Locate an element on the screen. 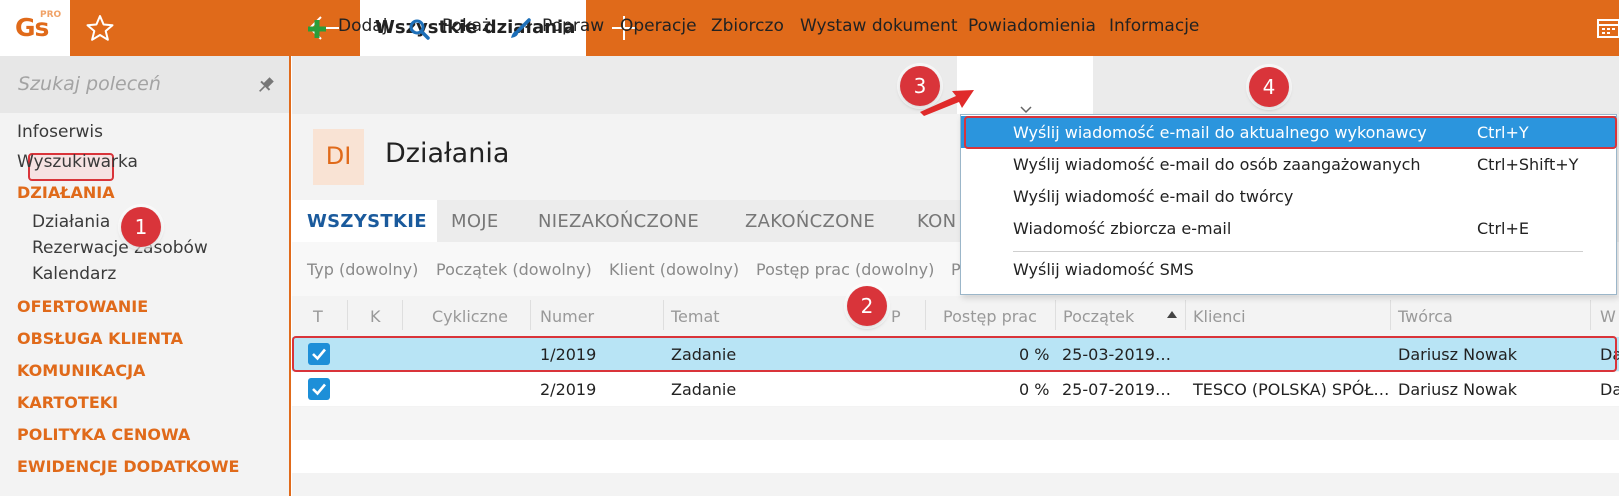 The image size is (1619, 496). tab-zakonczone: ZAKOŃCZONE is located at coordinates (810, 221).